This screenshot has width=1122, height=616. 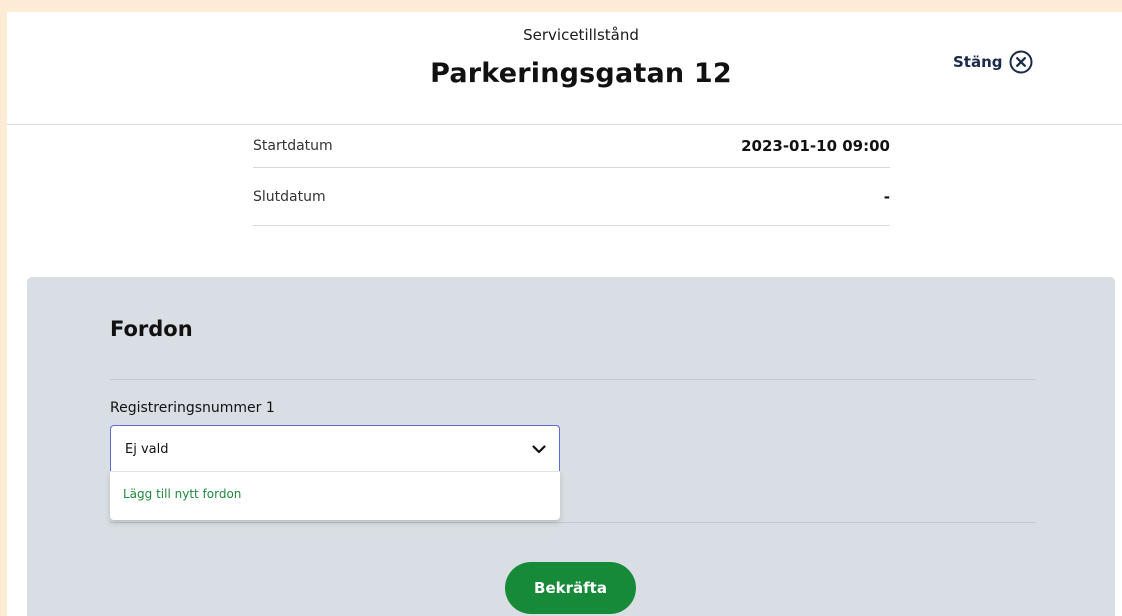 I want to click on chevron-down-icon, so click(x=539, y=449).